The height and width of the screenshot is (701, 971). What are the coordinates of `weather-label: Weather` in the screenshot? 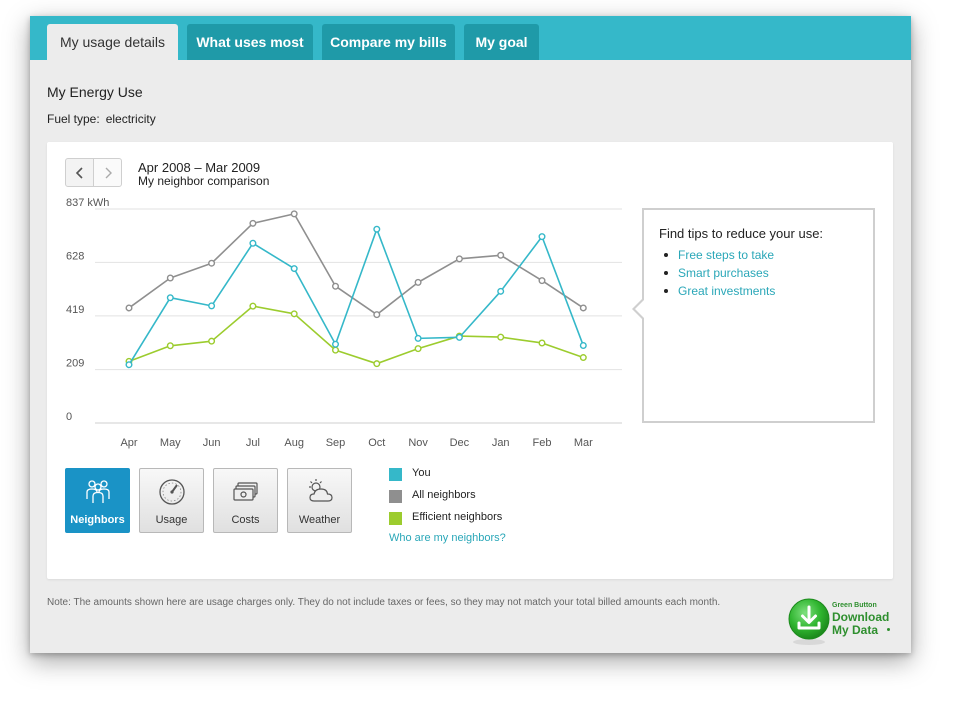 It's located at (319, 520).